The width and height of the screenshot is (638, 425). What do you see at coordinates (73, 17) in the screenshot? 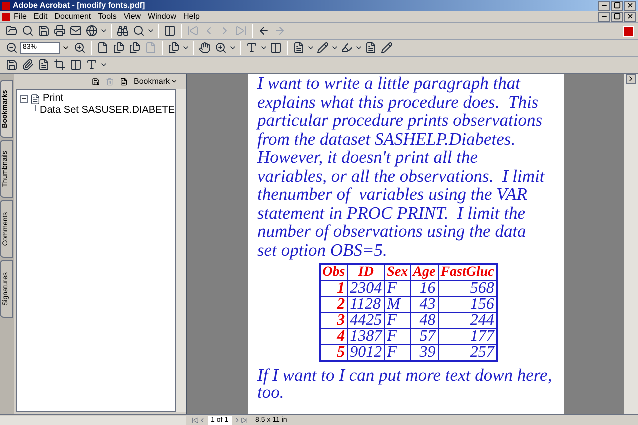
I see `menu-item: Document` at bounding box center [73, 17].